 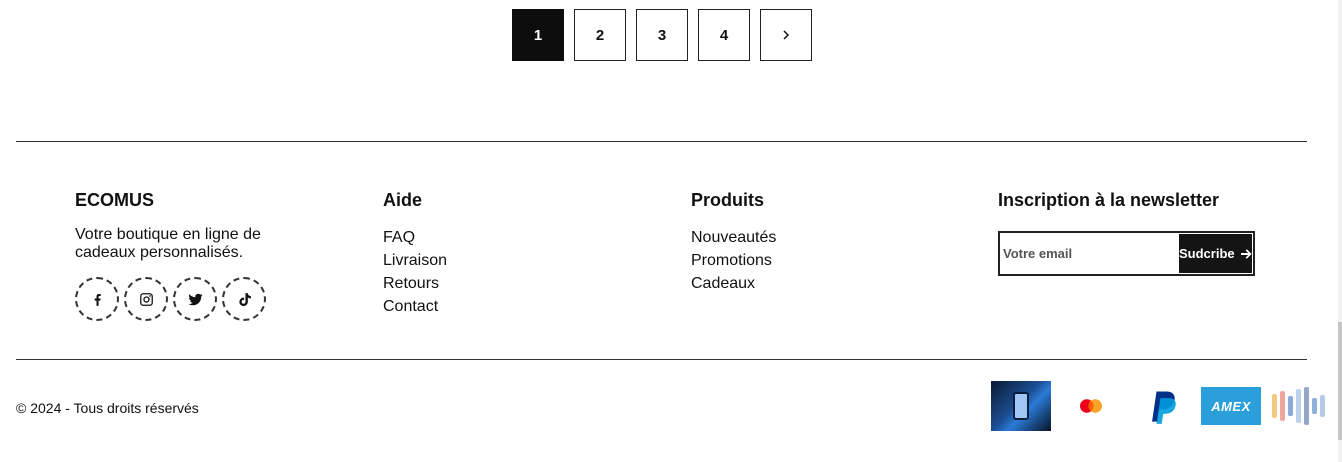 I want to click on brand-title: ECOMUS, so click(x=115, y=200).